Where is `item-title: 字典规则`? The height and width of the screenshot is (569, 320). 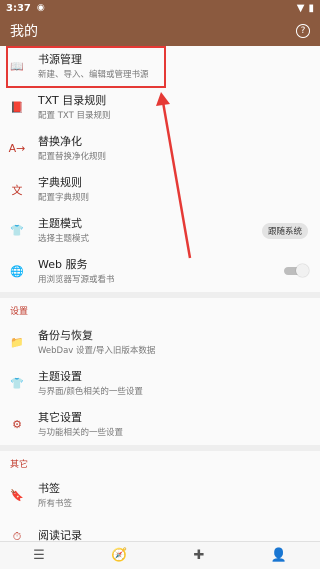
item-title: 字典规则 is located at coordinates (60, 182).